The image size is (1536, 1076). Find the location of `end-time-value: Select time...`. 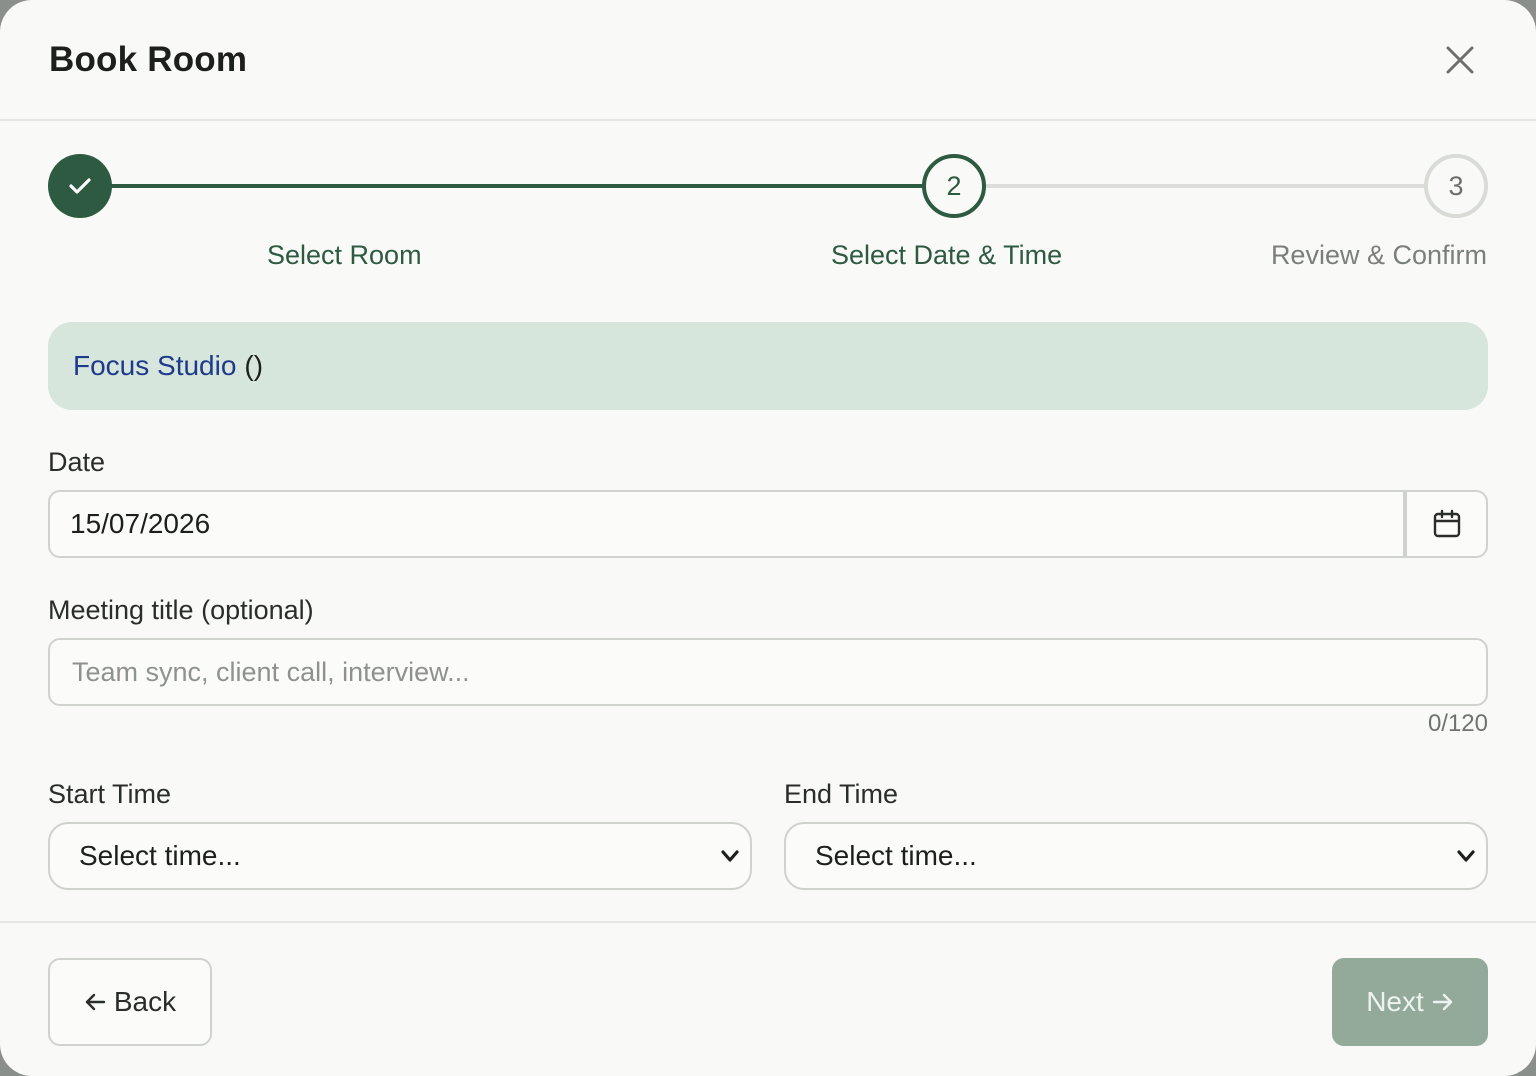

end-time-value: Select time... is located at coordinates (896, 855).